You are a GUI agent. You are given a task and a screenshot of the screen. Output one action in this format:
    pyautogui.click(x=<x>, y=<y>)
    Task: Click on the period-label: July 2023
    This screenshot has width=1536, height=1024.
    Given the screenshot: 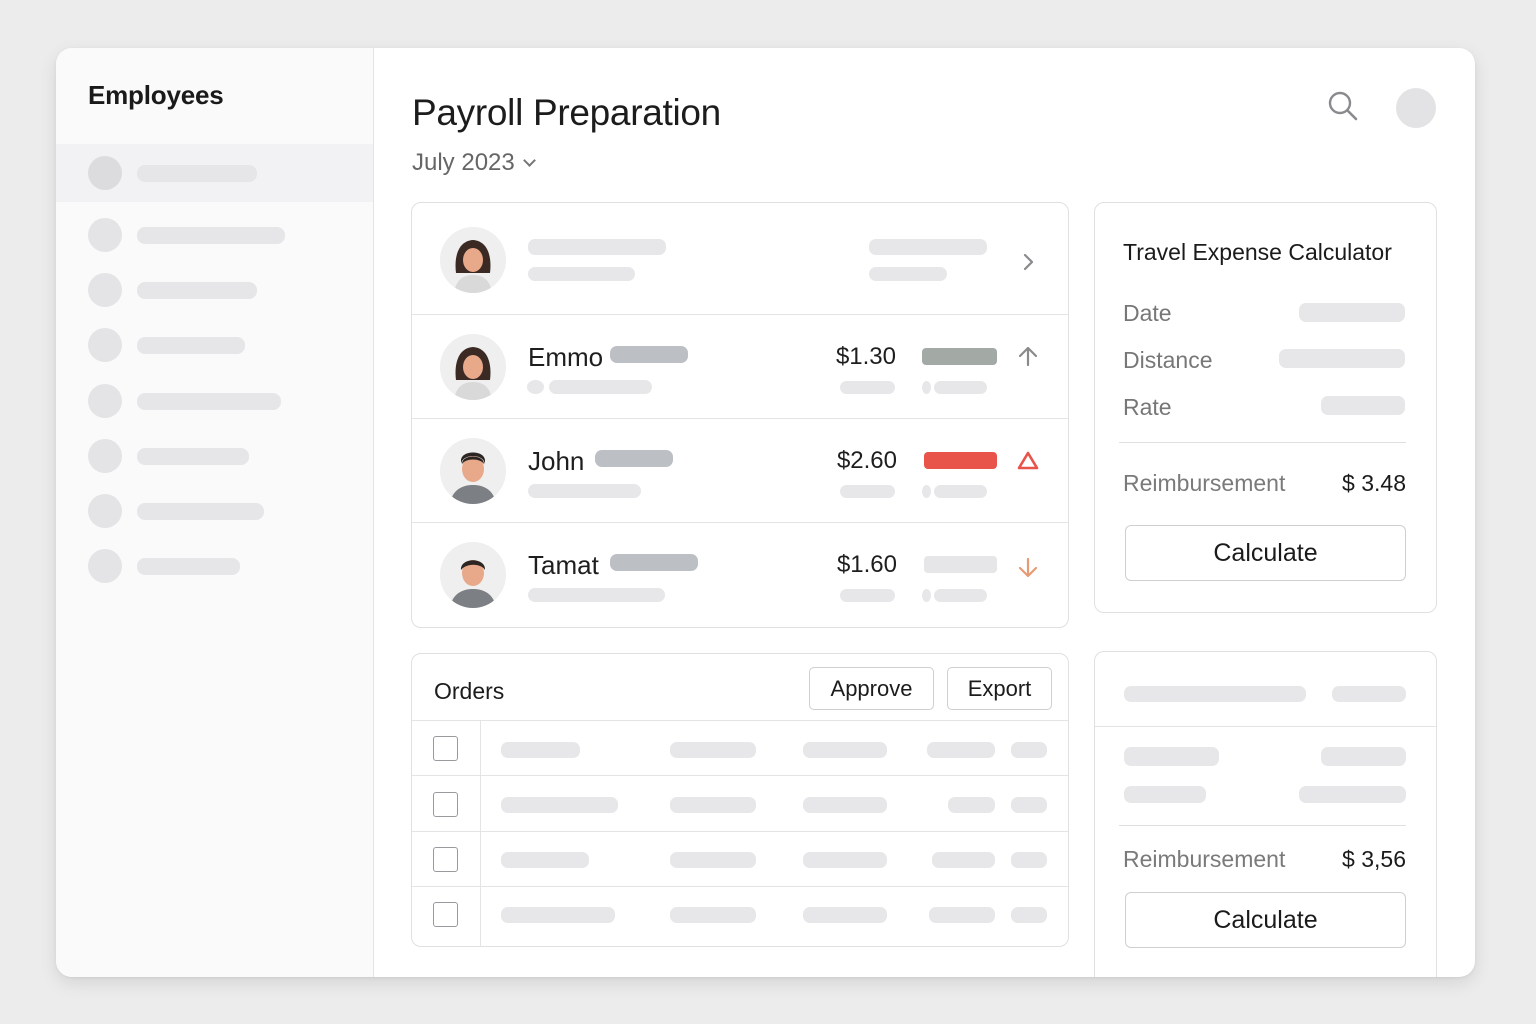 What is the action you would take?
    pyautogui.click(x=463, y=162)
    